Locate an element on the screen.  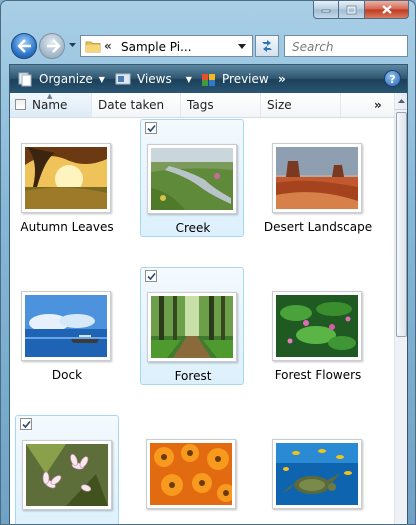
breadcrumb-chevron: « is located at coordinates (108, 46).